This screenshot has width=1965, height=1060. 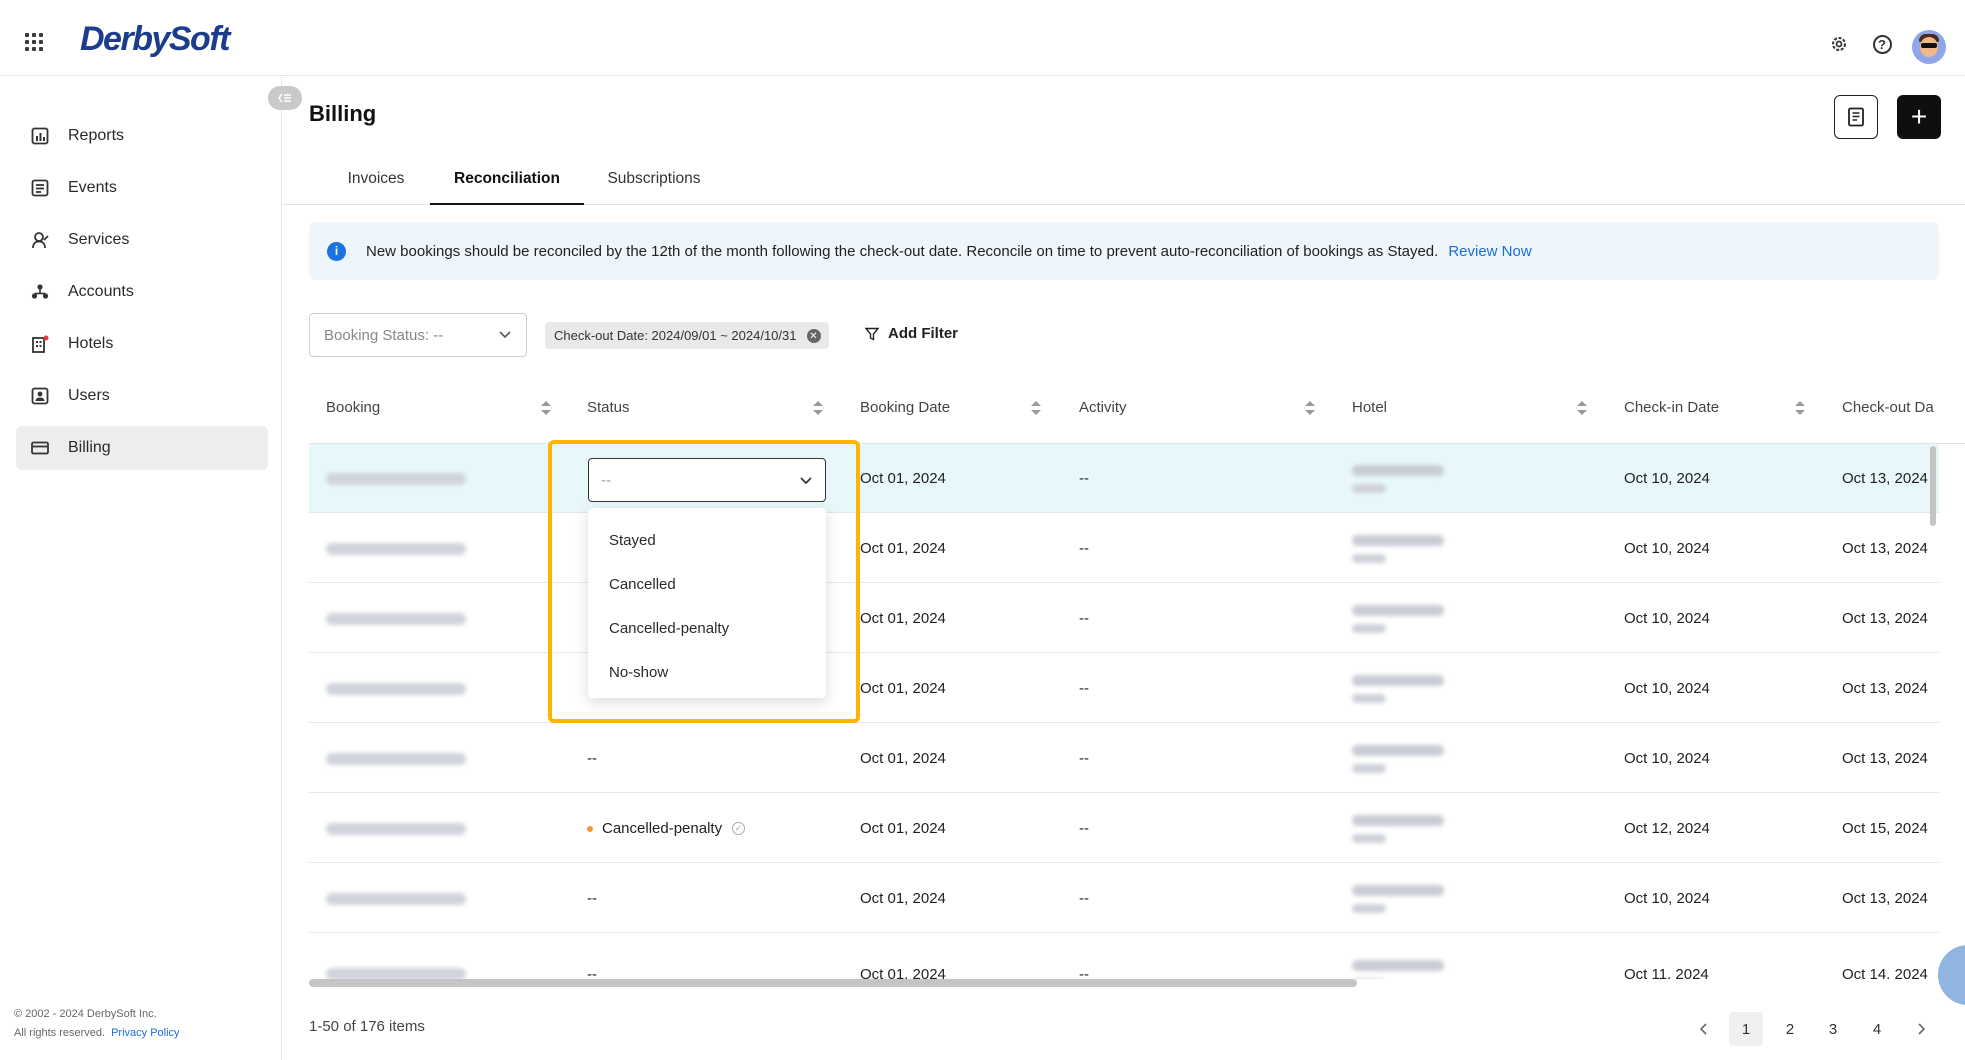 I want to click on checkout-date-cell: Oct 15, 2024, so click(x=1885, y=828).